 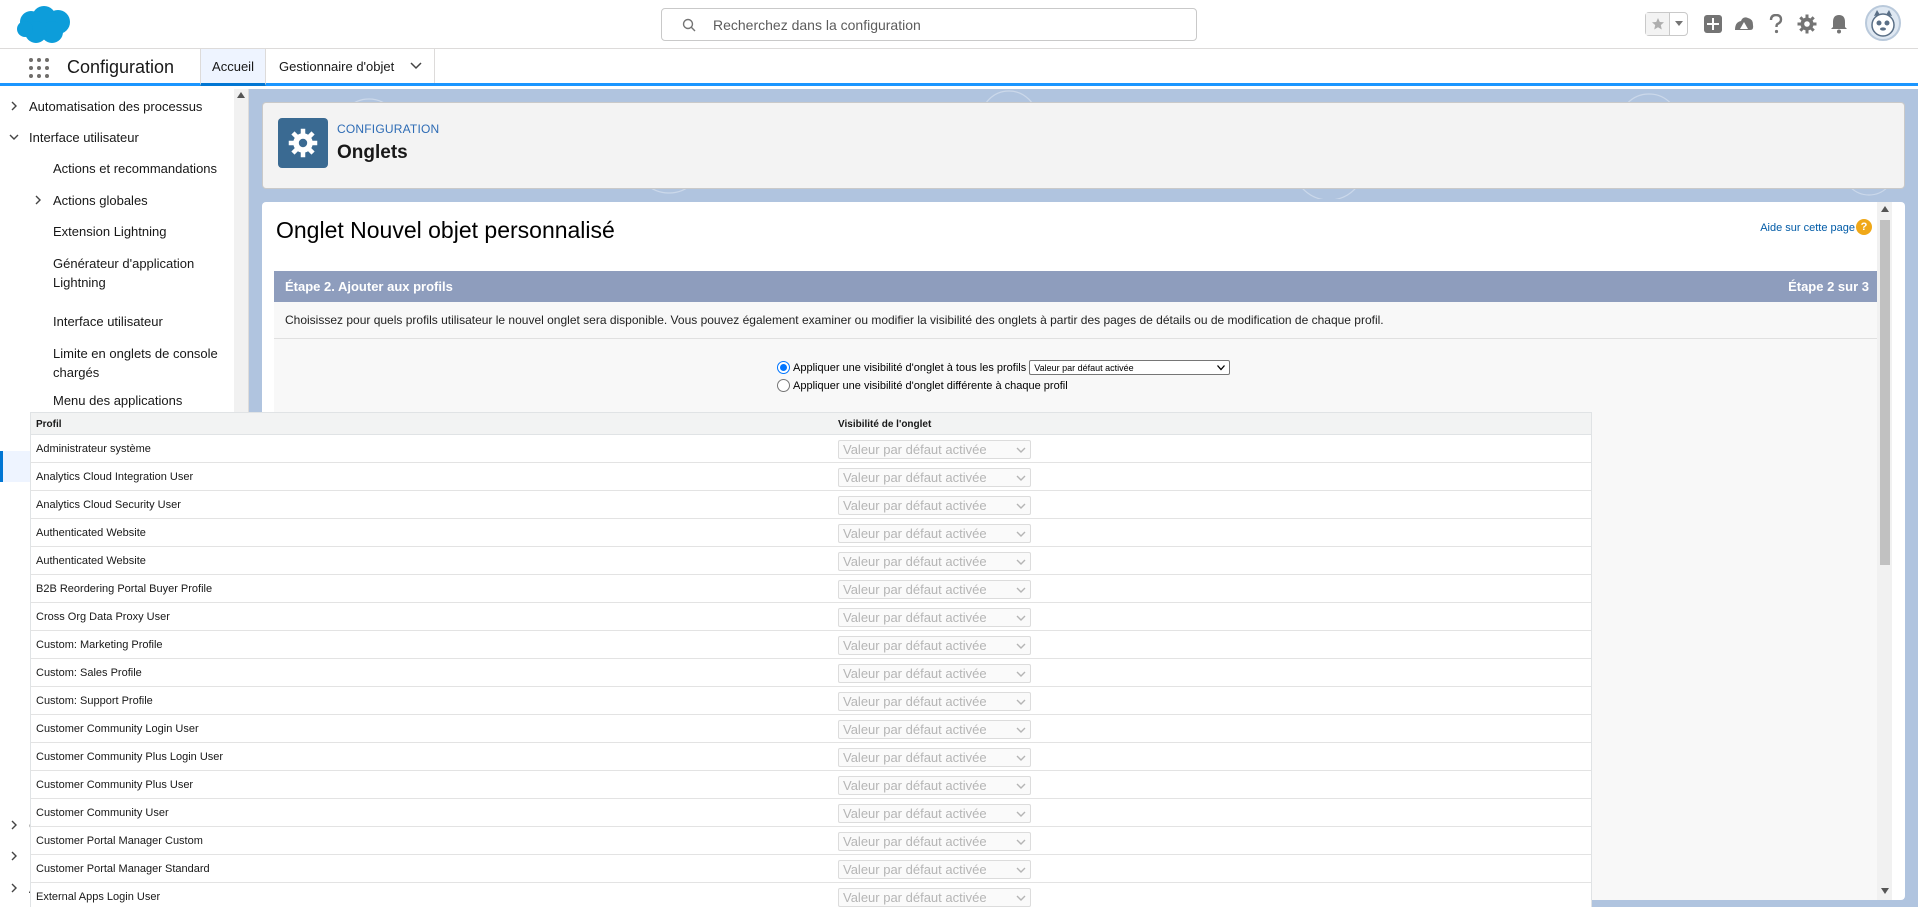 I want to click on page-title: Onglets, so click(x=372, y=152).